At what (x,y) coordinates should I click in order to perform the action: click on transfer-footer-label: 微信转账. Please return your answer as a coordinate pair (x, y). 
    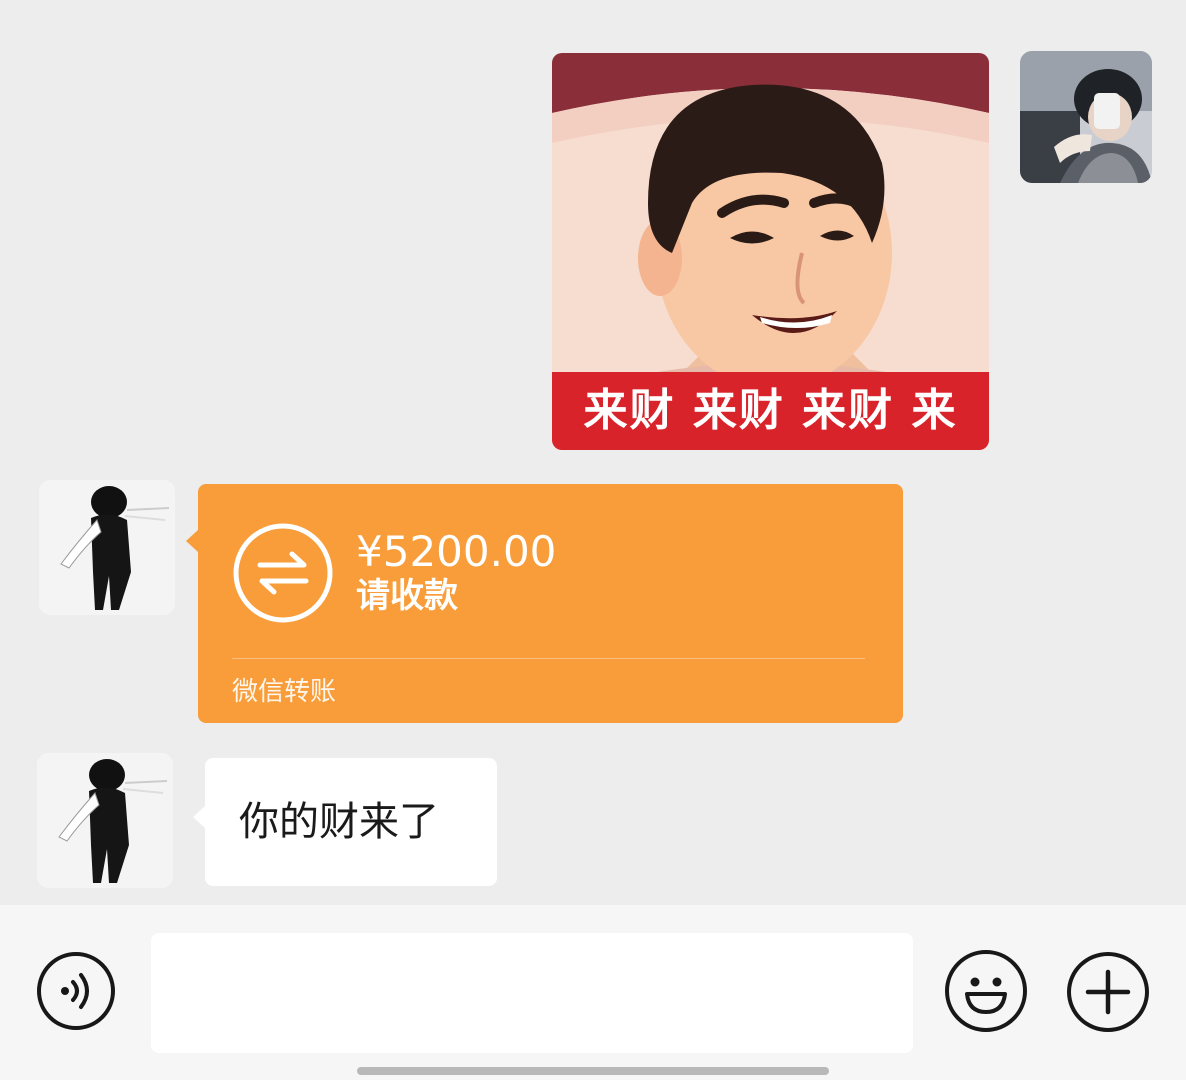
    Looking at the image, I should click on (284, 692).